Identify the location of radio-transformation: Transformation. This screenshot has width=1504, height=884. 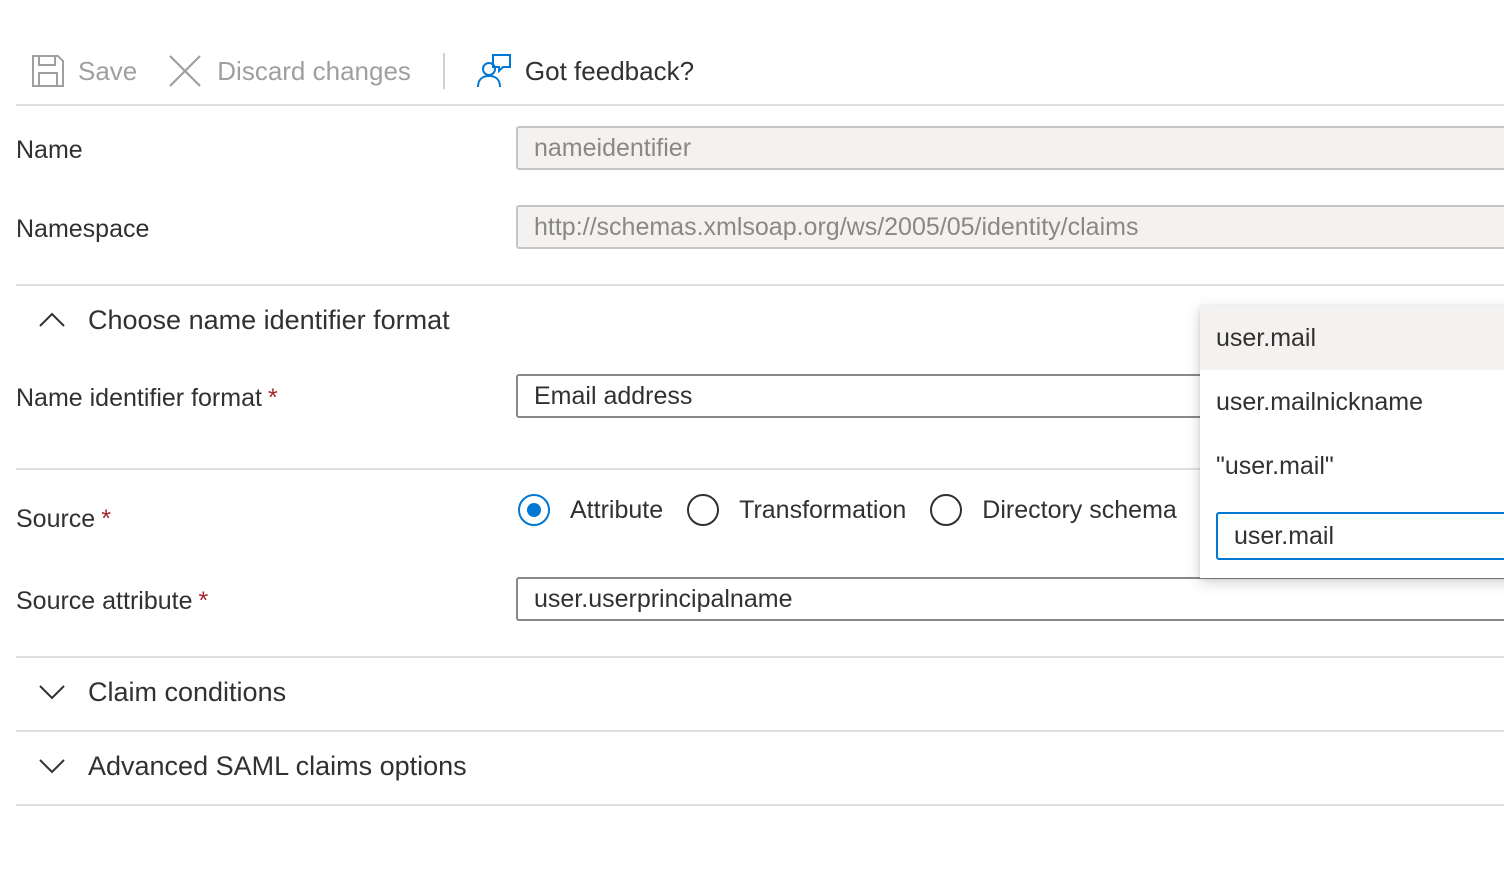
(796, 510).